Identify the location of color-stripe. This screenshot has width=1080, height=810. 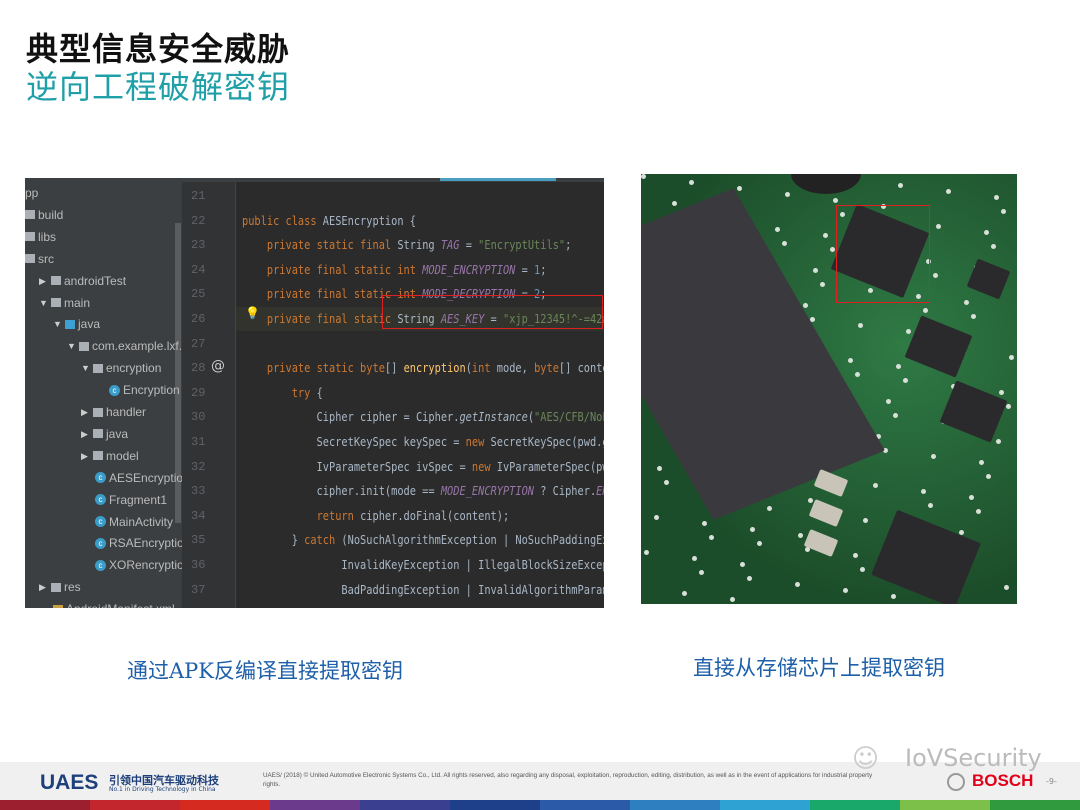
(540, 805).